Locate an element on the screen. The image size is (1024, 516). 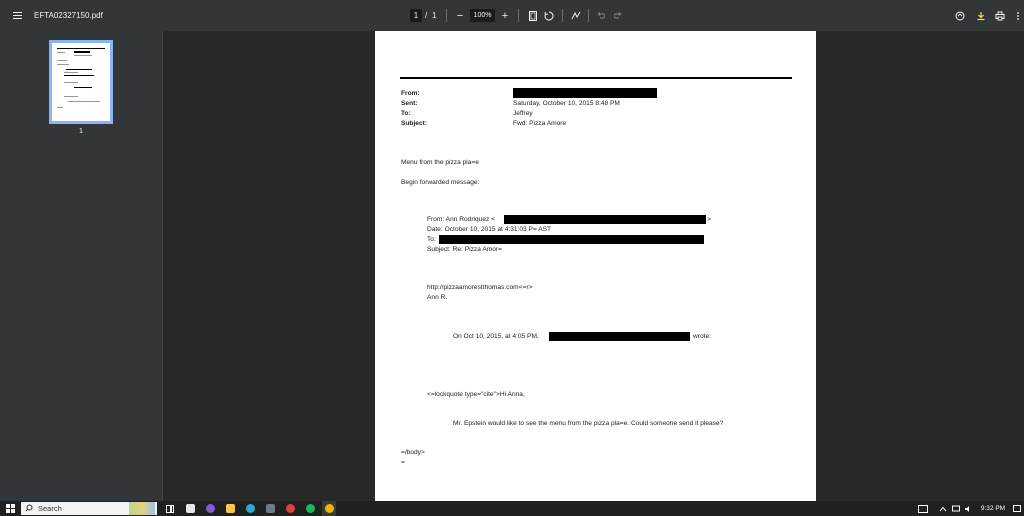
fwd-date: Date: October 10, 2015 at 4:31:03 P= AST is located at coordinates (489, 229).